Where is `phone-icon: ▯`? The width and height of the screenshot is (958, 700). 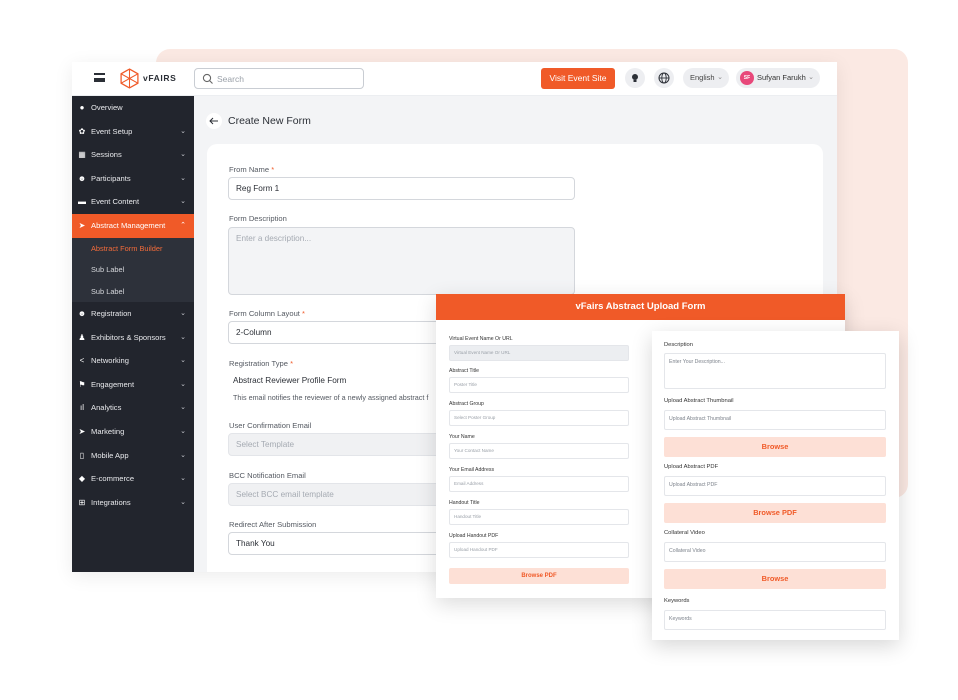 phone-icon: ▯ is located at coordinates (82, 455).